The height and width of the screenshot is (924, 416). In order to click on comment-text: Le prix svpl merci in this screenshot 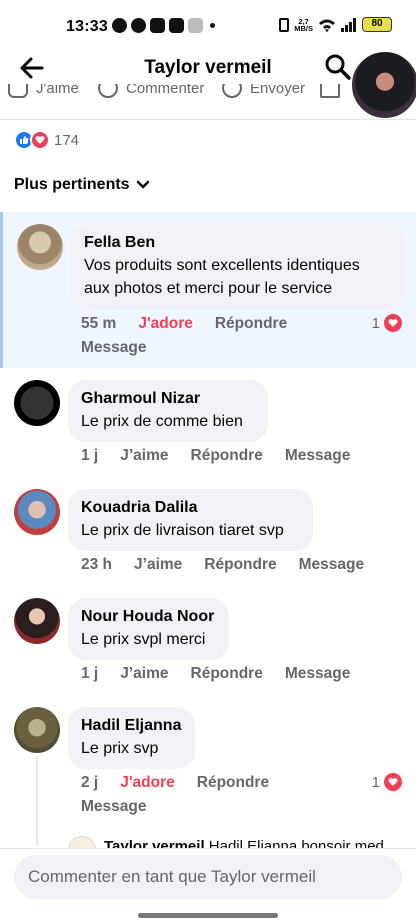, I will do `click(143, 639)`.